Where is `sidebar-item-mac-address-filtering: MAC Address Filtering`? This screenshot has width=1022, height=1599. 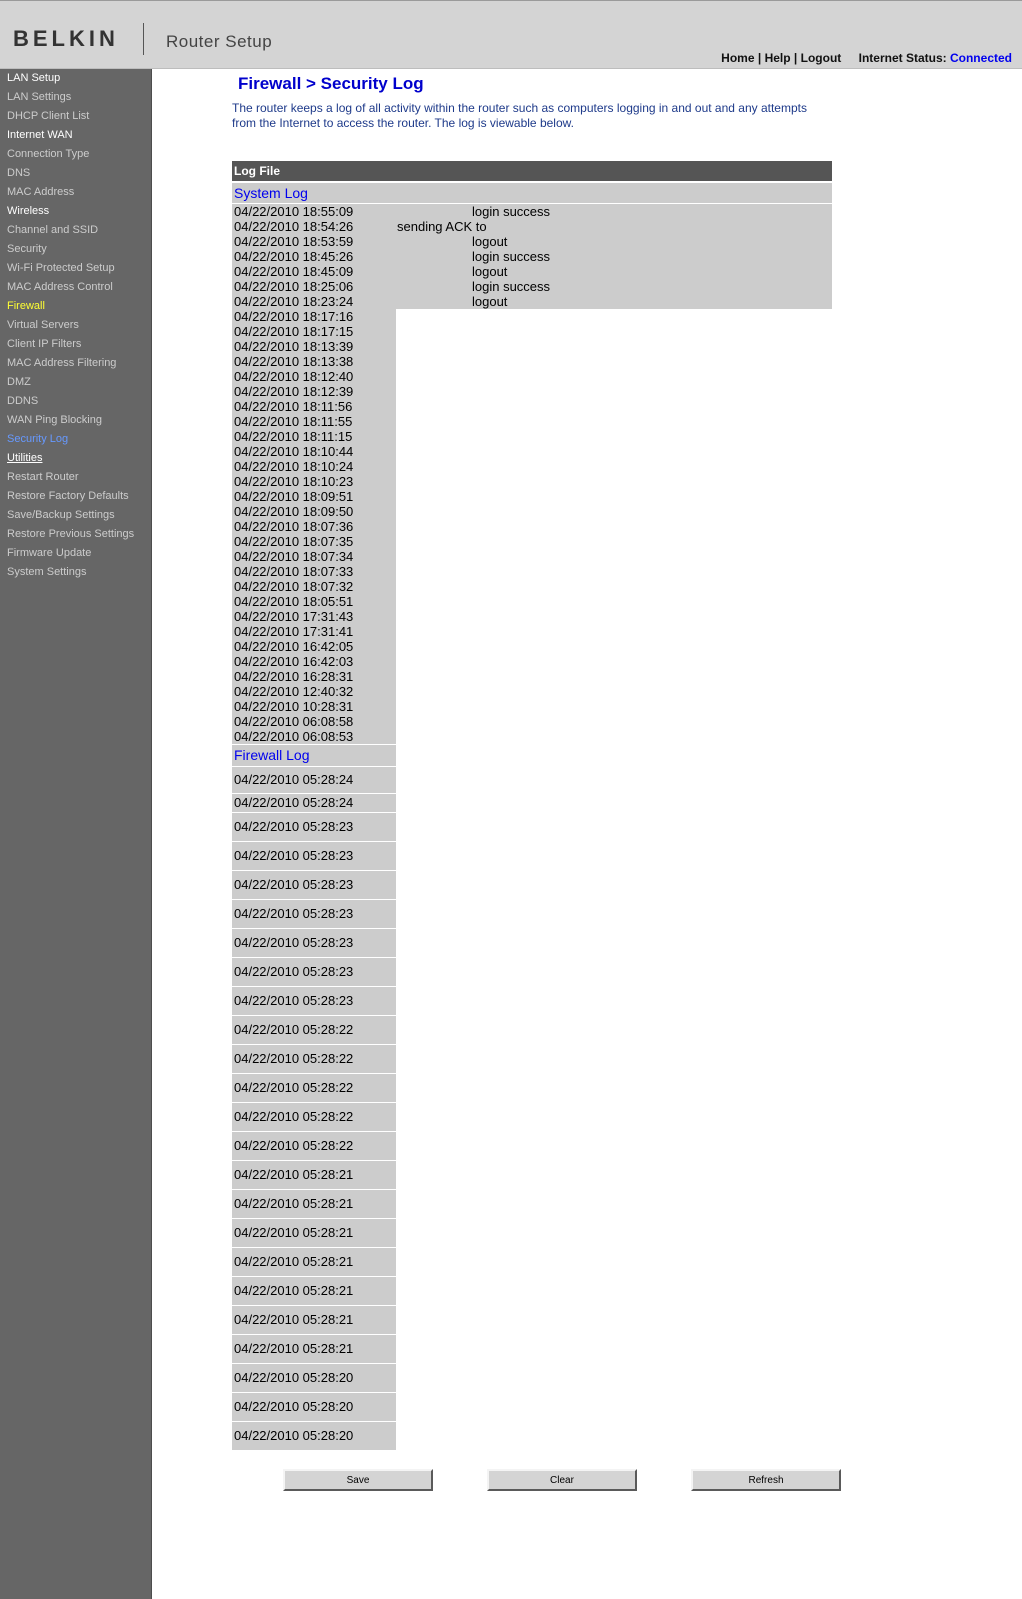 sidebar-item-mac-address-filtering: MAC Address Filtering is located at coordinates (75, 363).